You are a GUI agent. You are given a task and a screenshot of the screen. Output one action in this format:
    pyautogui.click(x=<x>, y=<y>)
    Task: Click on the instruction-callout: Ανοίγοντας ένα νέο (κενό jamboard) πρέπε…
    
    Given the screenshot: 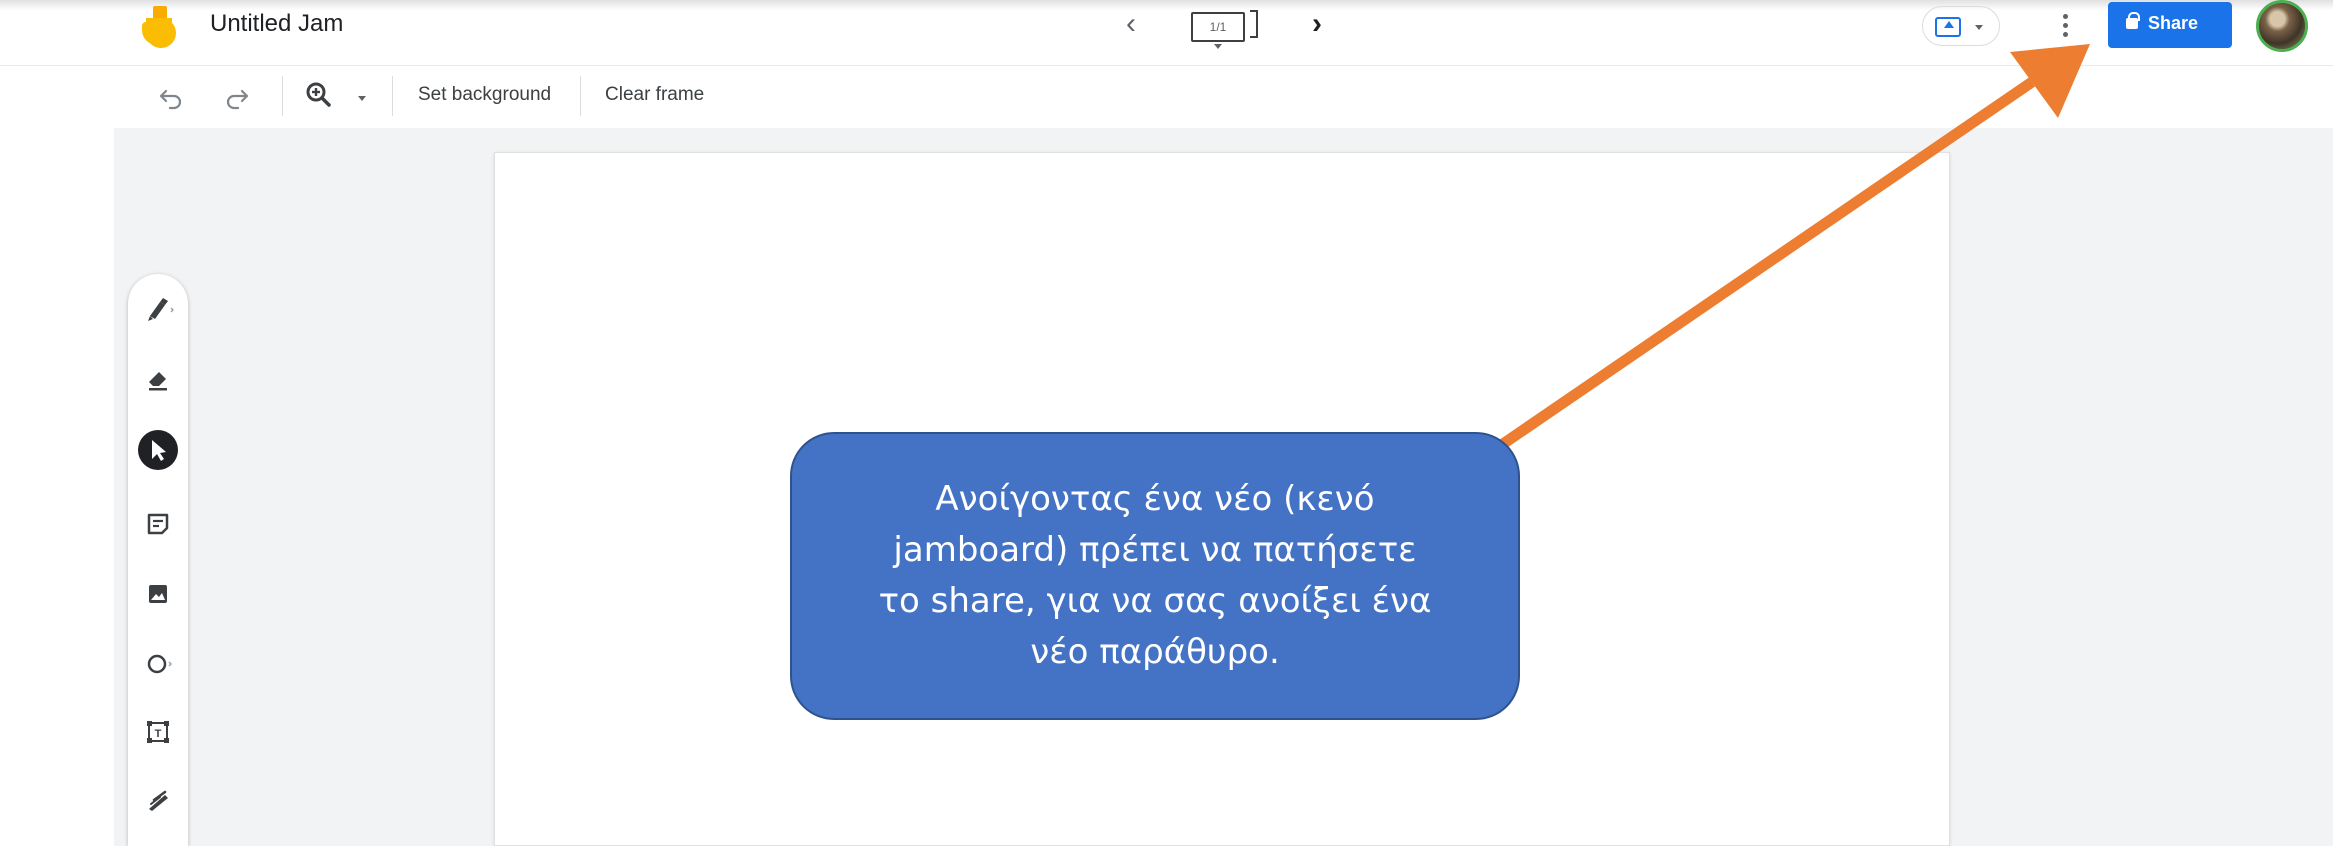 What is the action you would take?
    pyautogui.click(x=1155, y=576)
    